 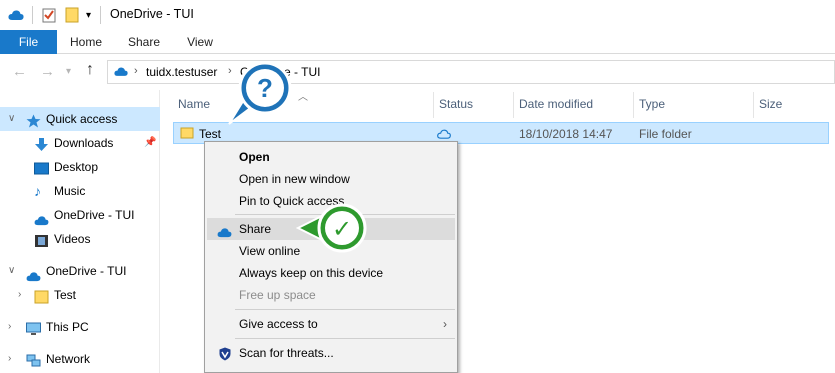 I want to click on column-header-name: Name, so click(x=194, y=105).